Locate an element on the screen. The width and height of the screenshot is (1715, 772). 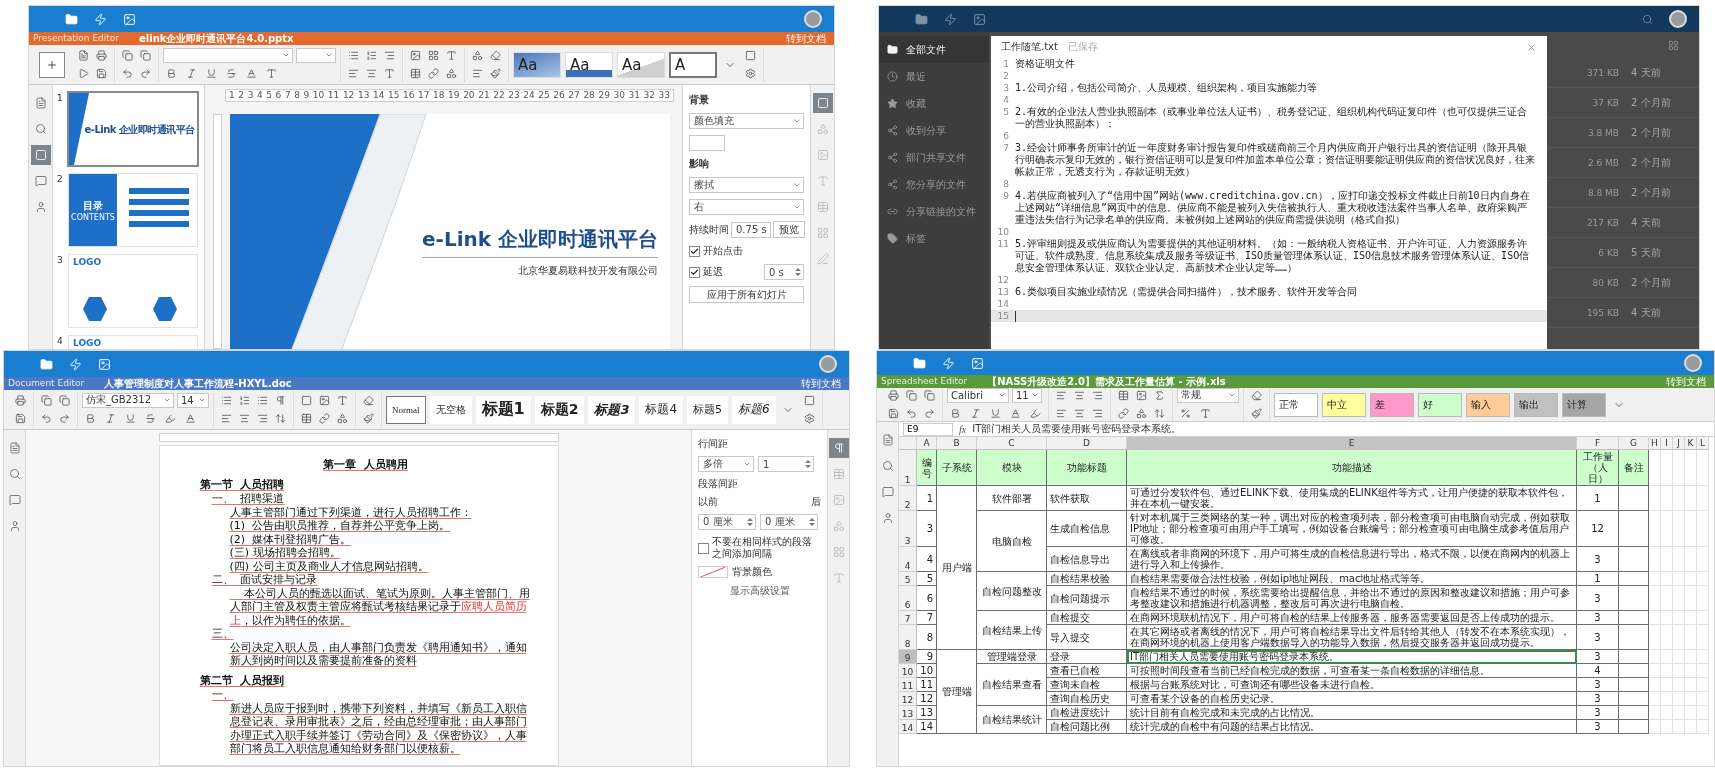
column-header: K is located at coordinates (1691, 443).